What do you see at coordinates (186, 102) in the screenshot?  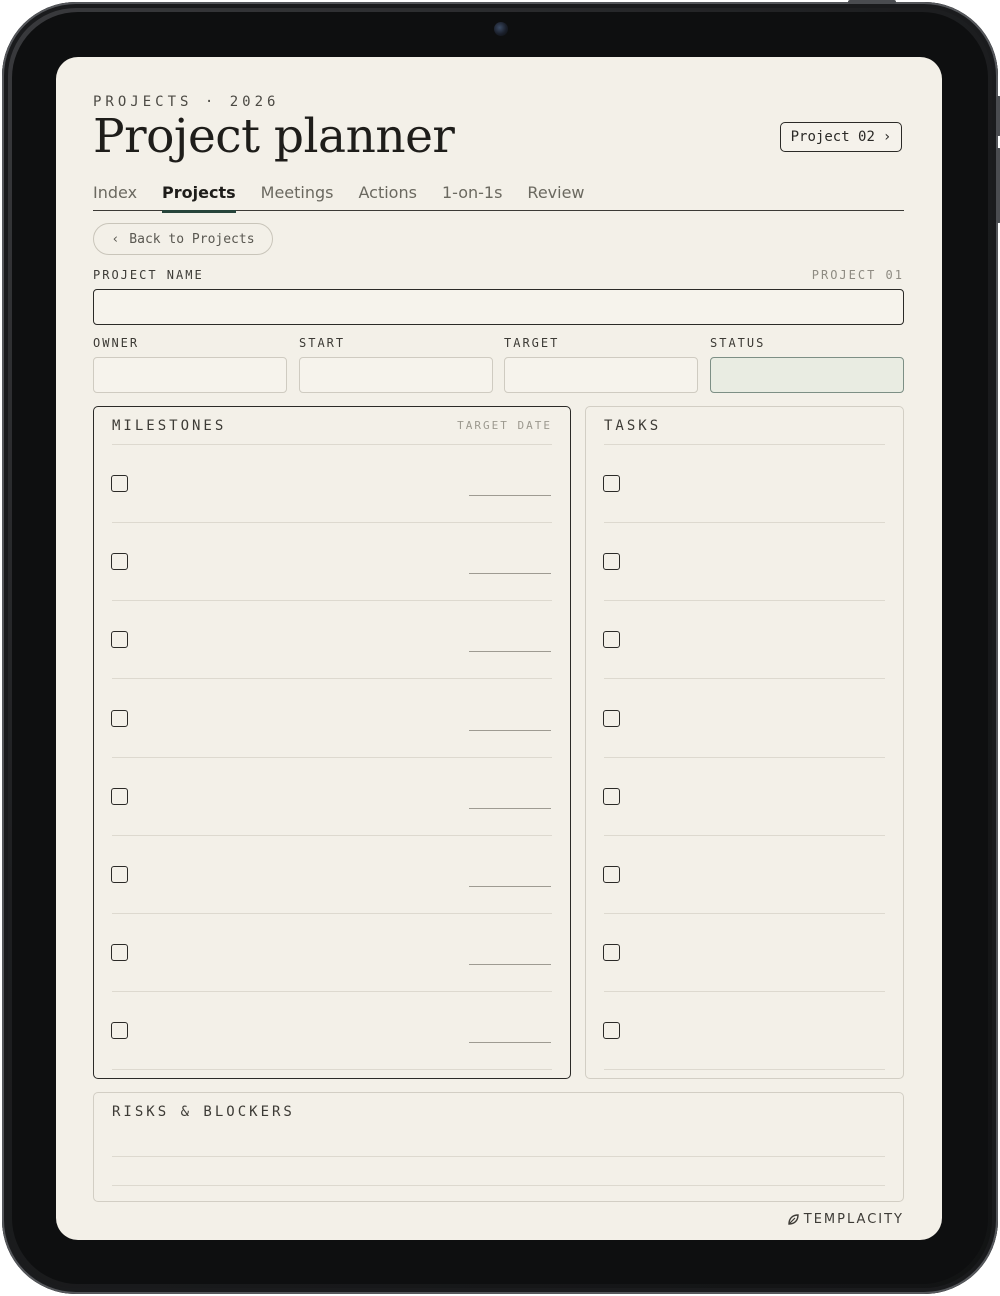 I see `section-eyebrow: PROJECTS · 2026` at bounding box center [186, 102].